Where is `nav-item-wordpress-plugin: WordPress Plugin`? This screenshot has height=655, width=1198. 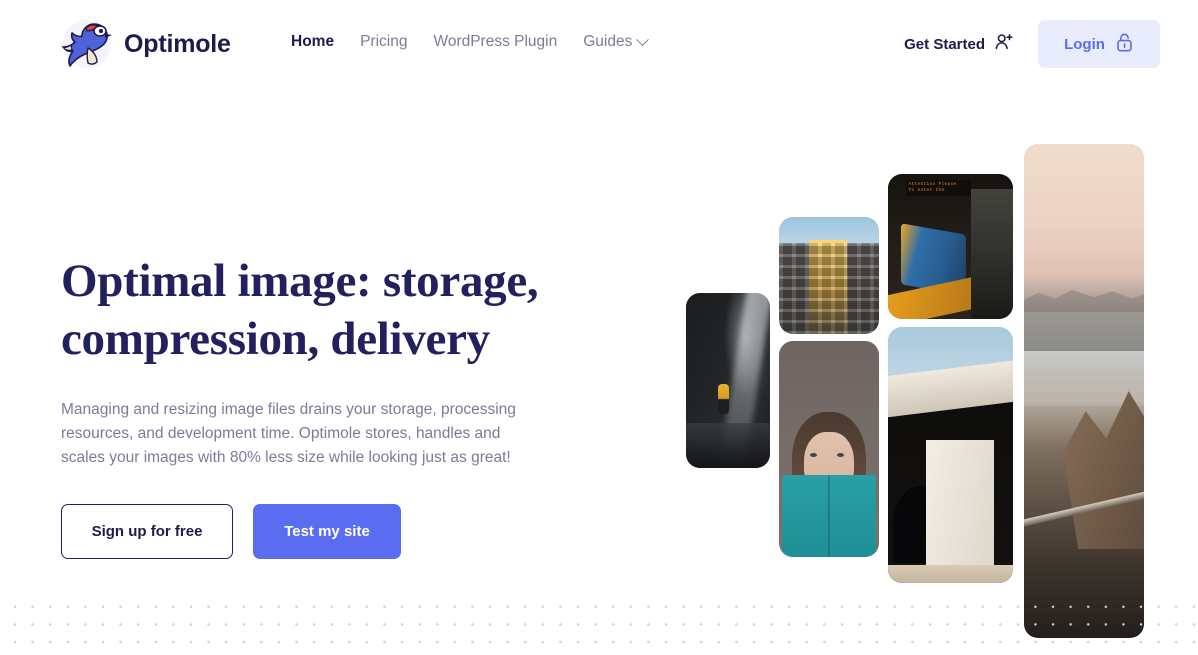
nav-item-wordpress-plugin: WordPress Plugin is located at coordinates (495, 42).